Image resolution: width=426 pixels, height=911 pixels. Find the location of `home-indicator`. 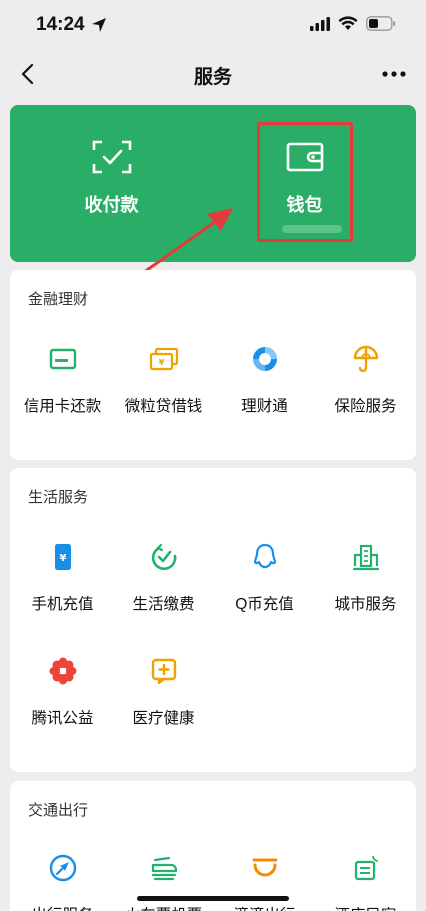

home-indicator is located at coordinates (213, 898).